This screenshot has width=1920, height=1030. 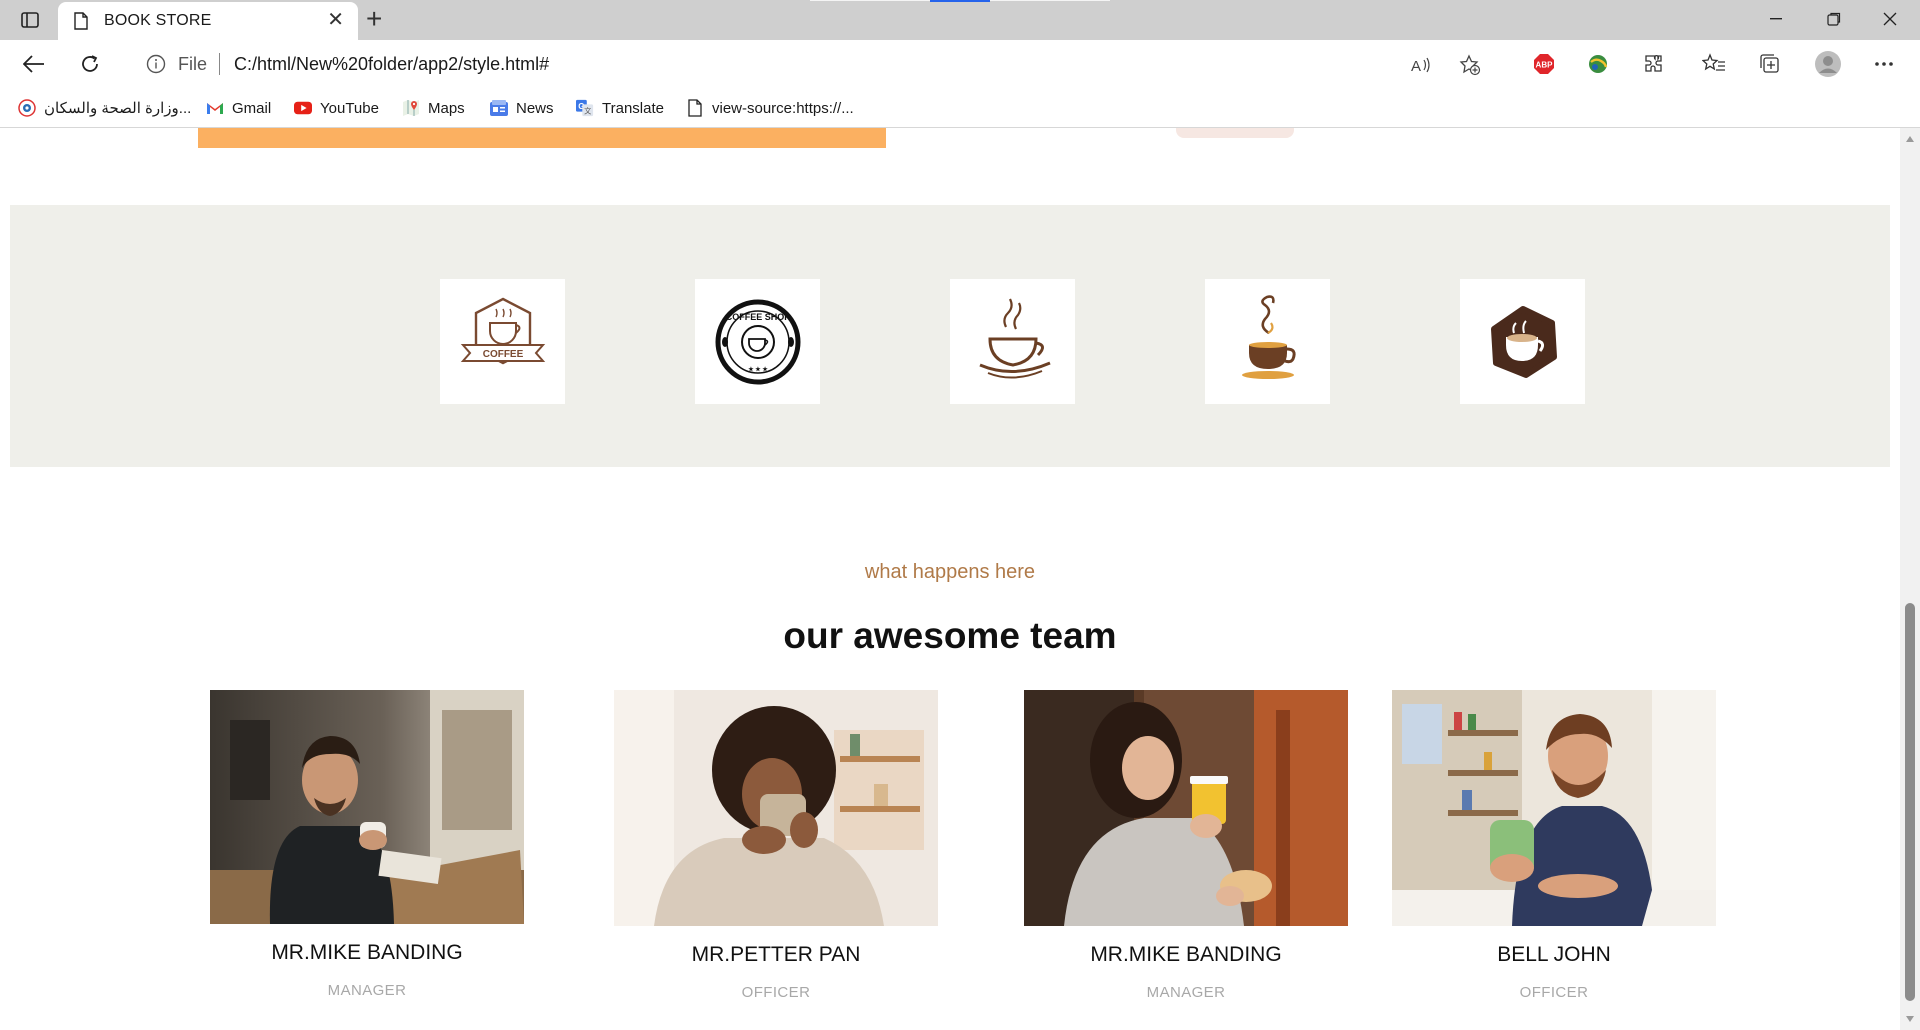 I want to click on aroma-cup-icon, so click(x=1268, y=336).